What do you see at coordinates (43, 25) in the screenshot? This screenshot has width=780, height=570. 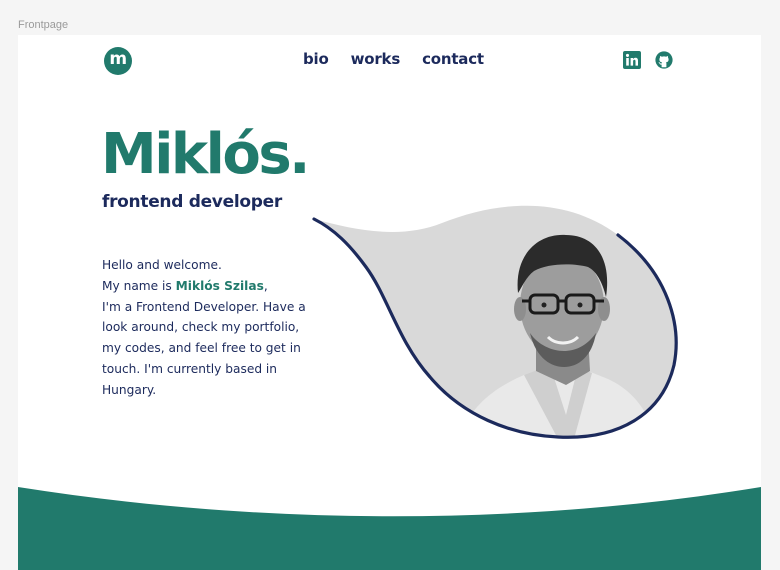 I see `frame-label: Frontpage` at bounding box center [43, 25].